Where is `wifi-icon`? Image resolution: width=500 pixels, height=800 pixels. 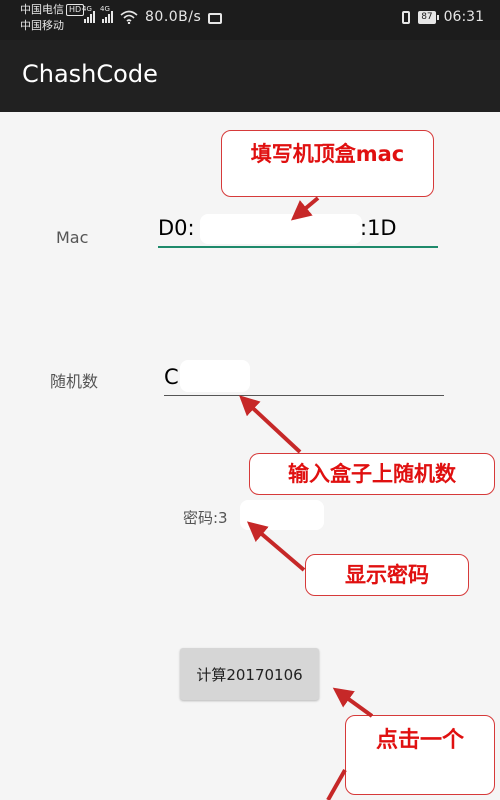
wifi-icon is located at coordinates (129, 17).